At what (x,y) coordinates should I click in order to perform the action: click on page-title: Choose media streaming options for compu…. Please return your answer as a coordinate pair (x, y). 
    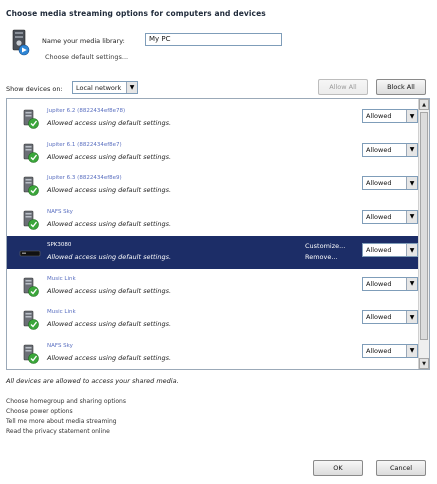
    Looking at the image, I should click on (136, 13).